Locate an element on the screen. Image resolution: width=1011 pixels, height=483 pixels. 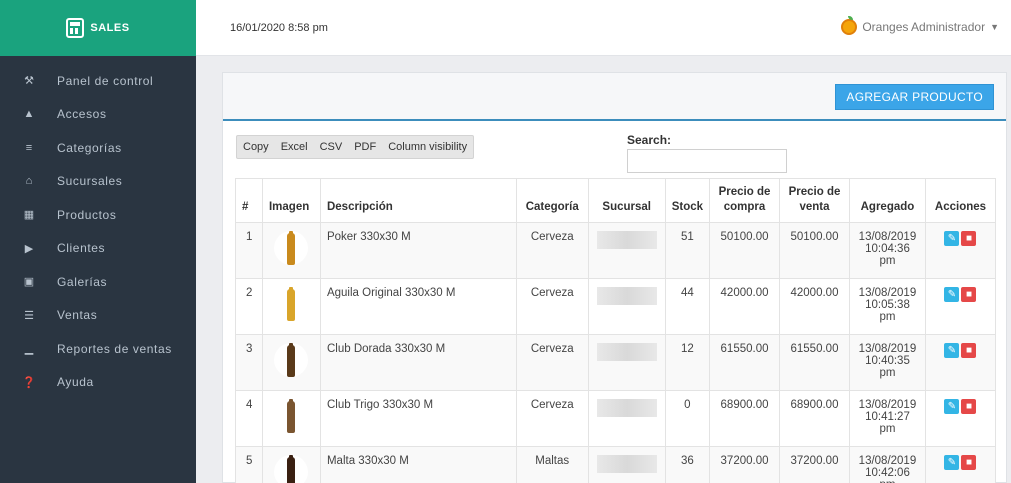
user-menu: Oranges Administrador ▼ is located at coordinates (920, 25).